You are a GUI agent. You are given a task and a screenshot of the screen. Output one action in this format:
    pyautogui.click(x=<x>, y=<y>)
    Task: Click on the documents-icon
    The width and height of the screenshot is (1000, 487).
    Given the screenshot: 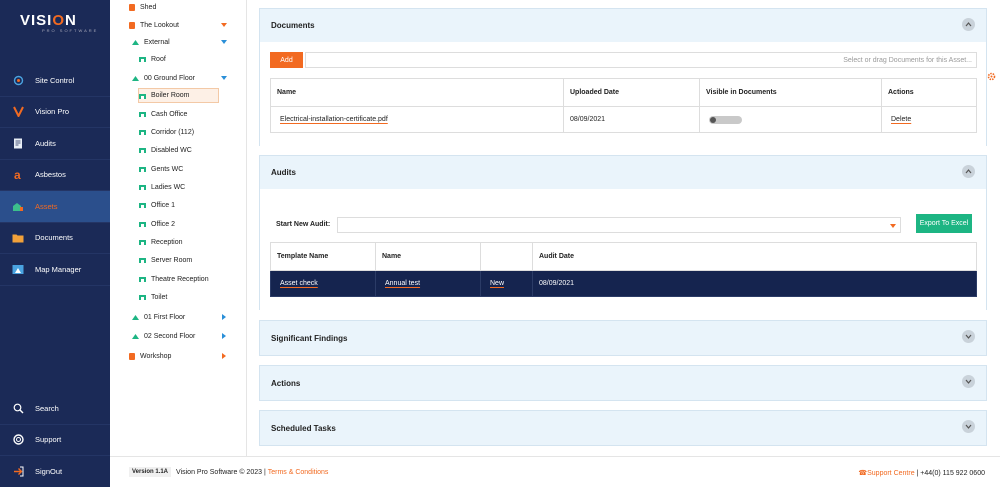 What is the action you would take?
    pyautogui.click(x=18, y=238)
    